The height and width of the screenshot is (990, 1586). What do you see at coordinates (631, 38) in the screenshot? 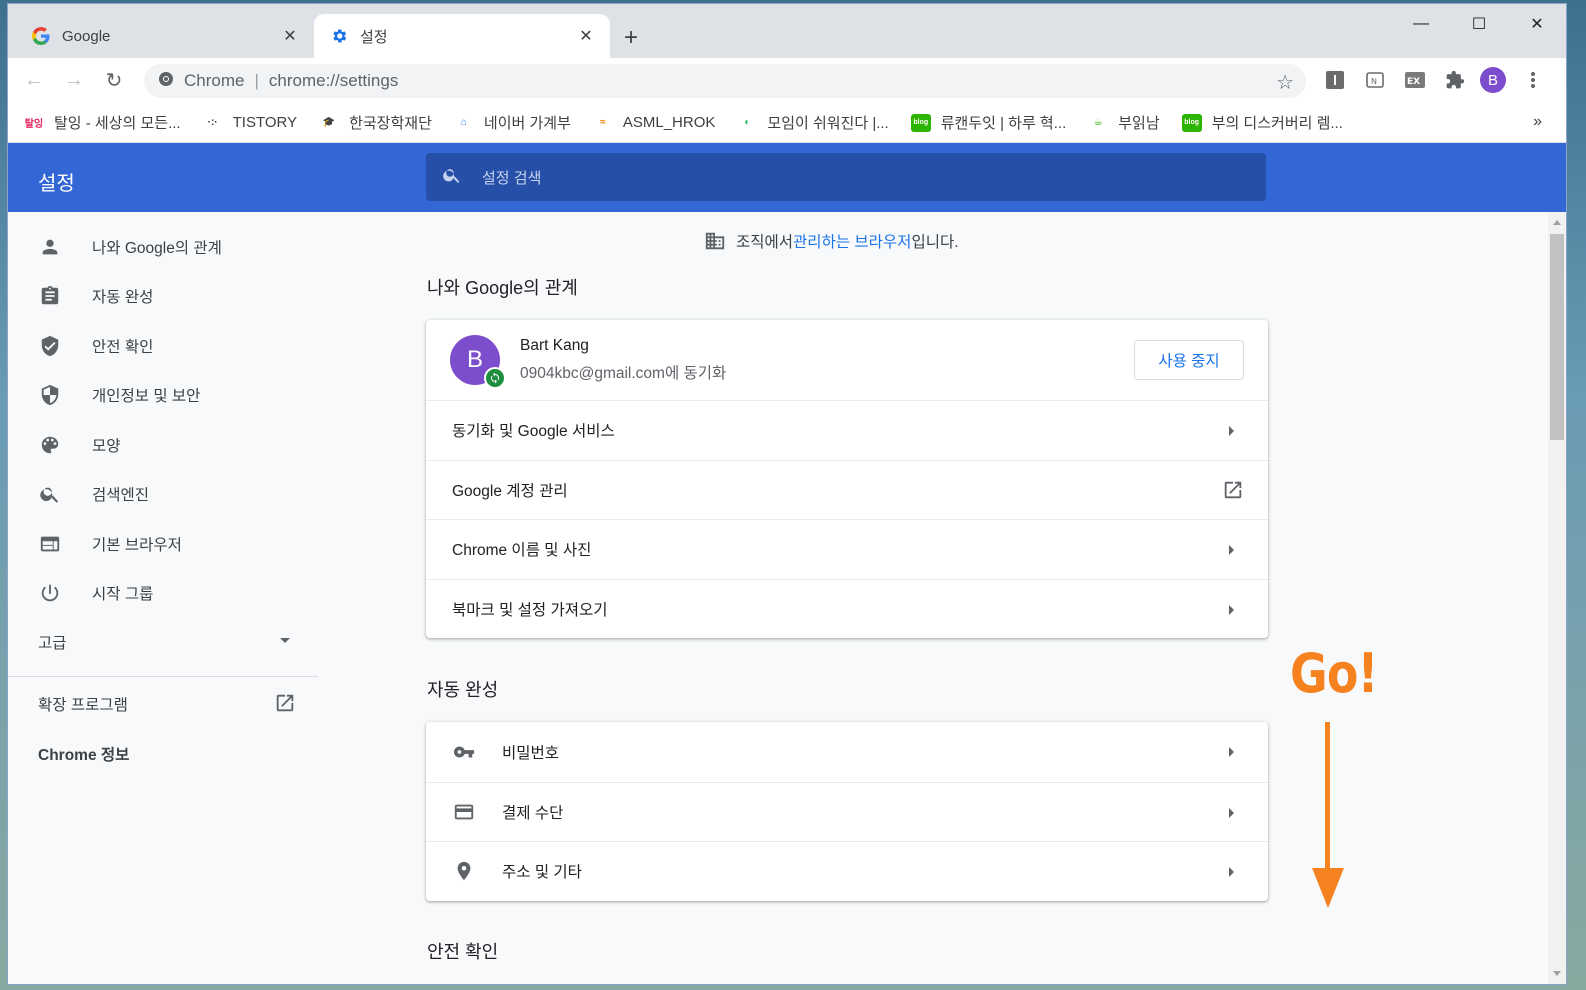
I see `new-tab-button: +` at bounding box center [631, 38].